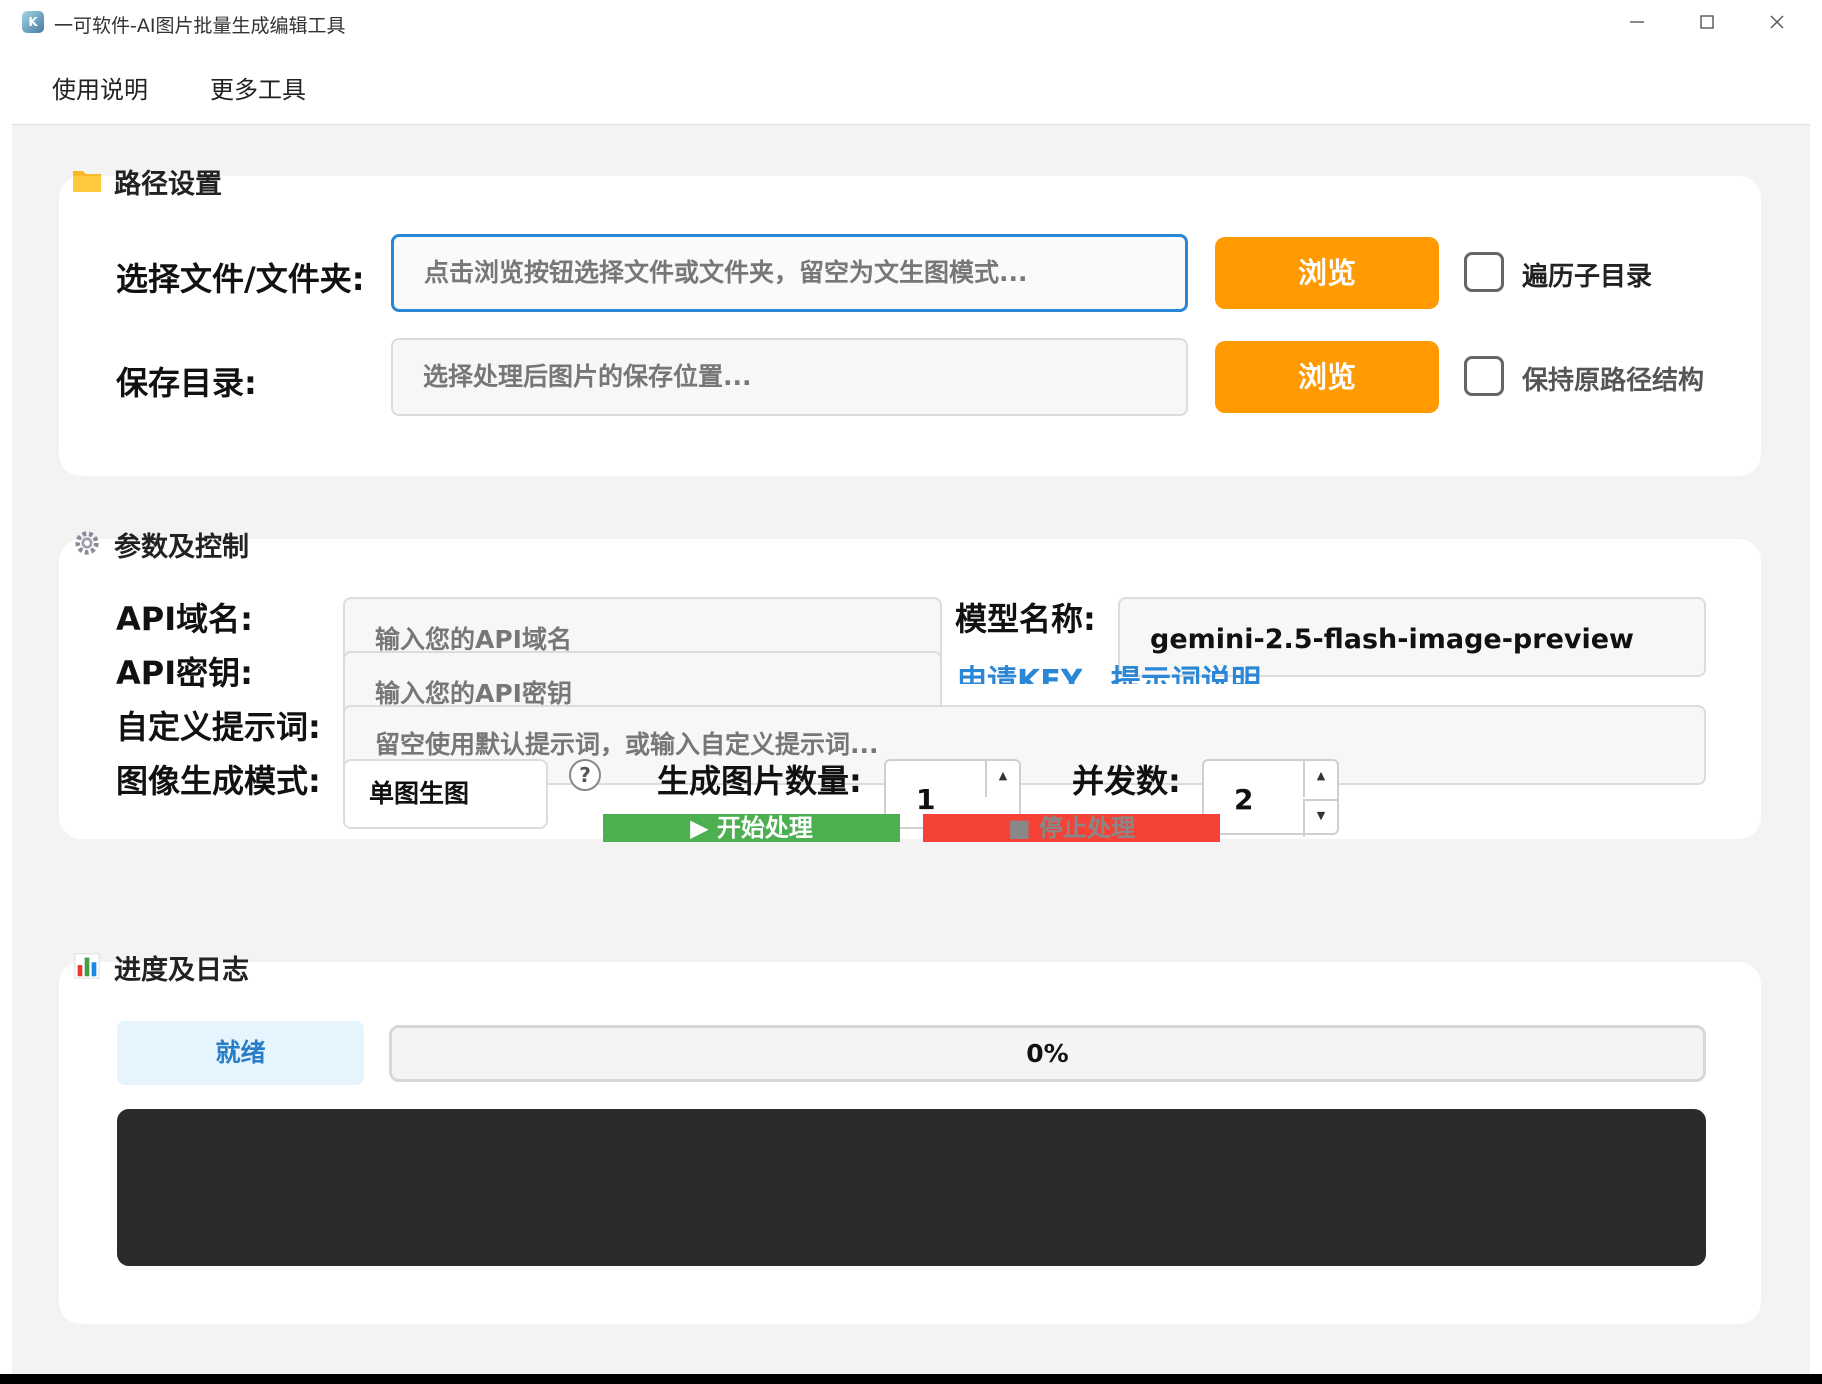 This screenshot has width=1822, height=1384. What do you see at coordinates (911, 1187) in the screenshot?
I see `log-panel` at bounding box center [911, 1187].